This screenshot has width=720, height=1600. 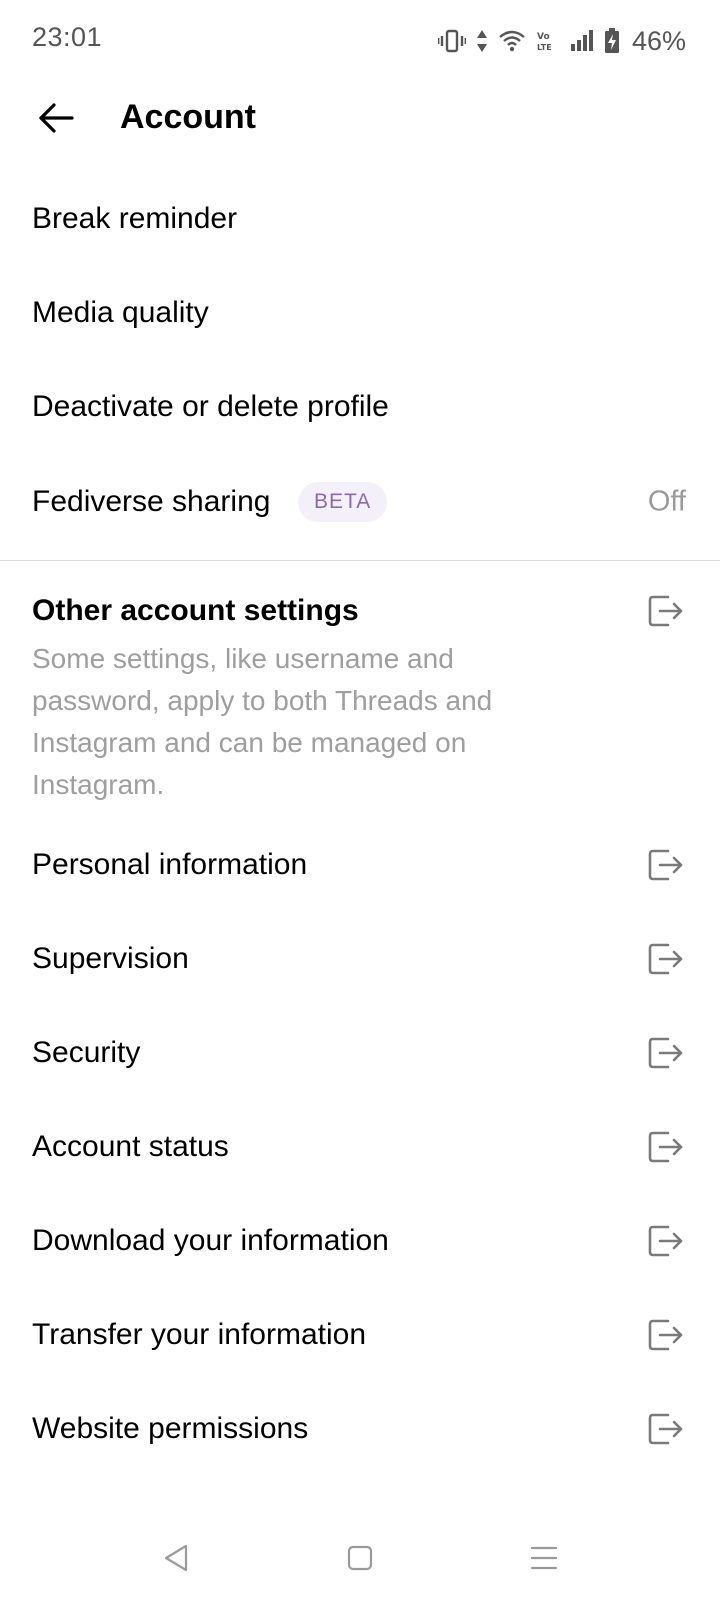 I want to click on transfer-information-label: Transfer your information, so click(x=199, y=1334).